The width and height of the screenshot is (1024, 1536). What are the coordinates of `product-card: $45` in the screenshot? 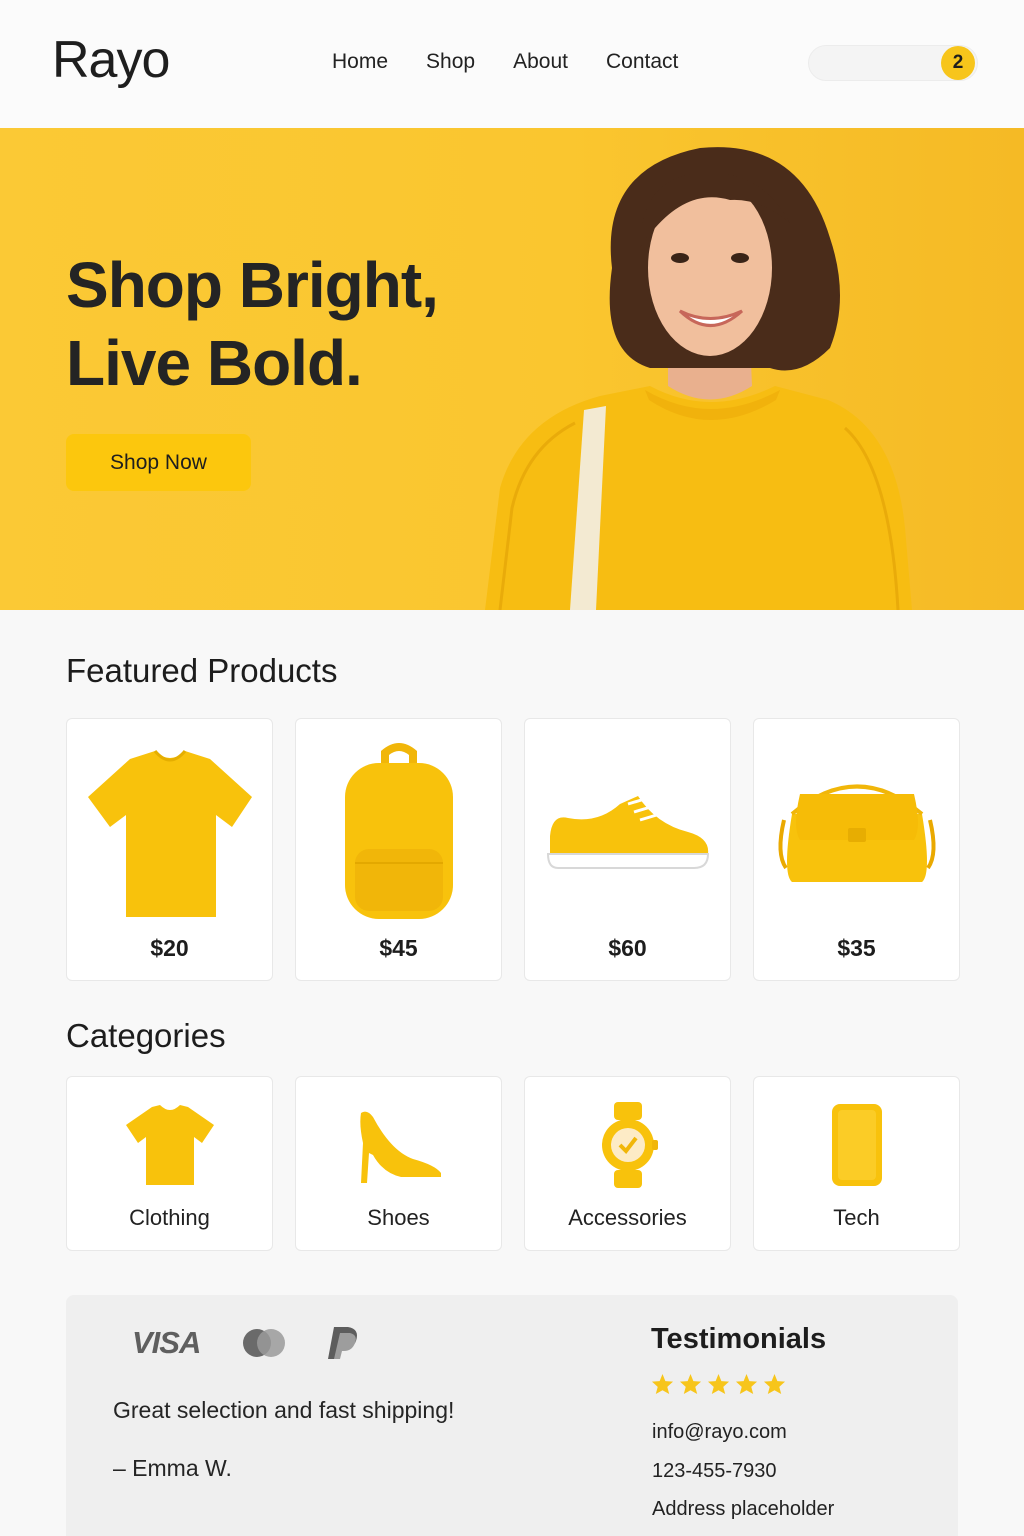 It's located at (398, 849).